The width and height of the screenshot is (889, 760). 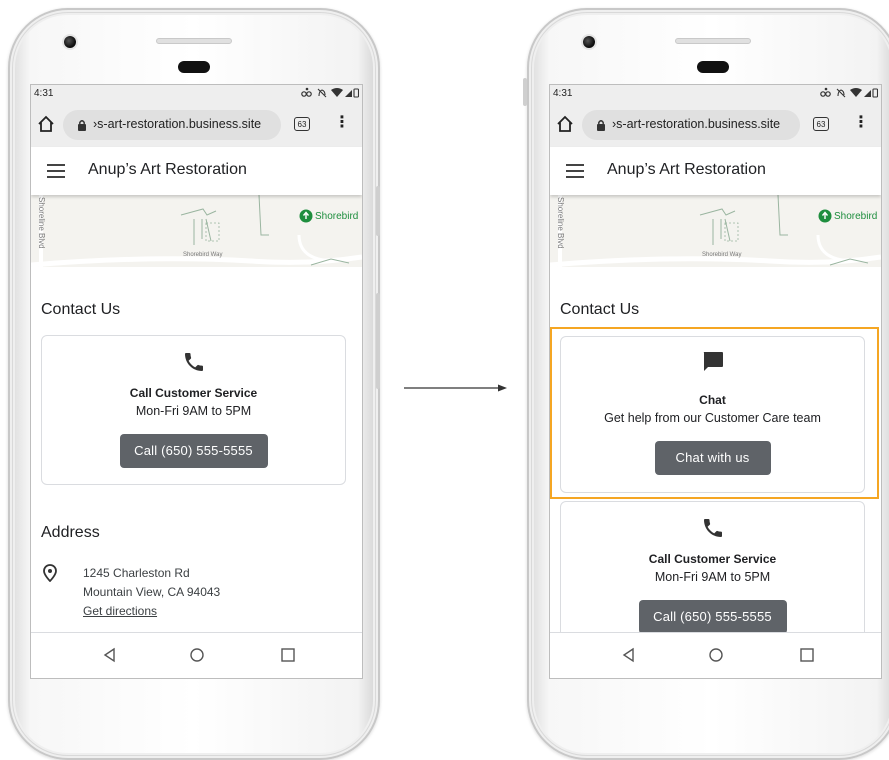 I want to click on chat-description: Get help from our Customer Care team, so click(x=712, y=418).